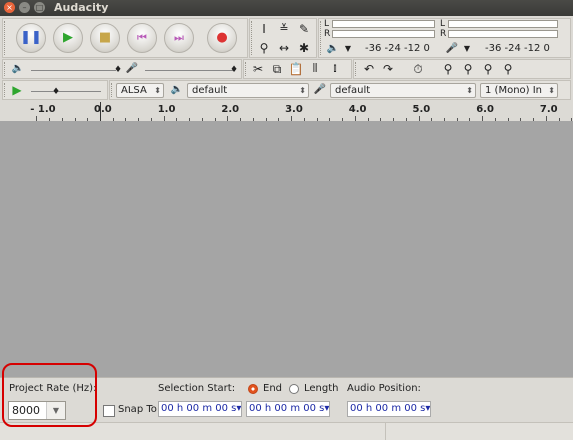  Describe the element at coordinates (109, 411) in the screenshot. I see `snap-to-checkbox` at that location.